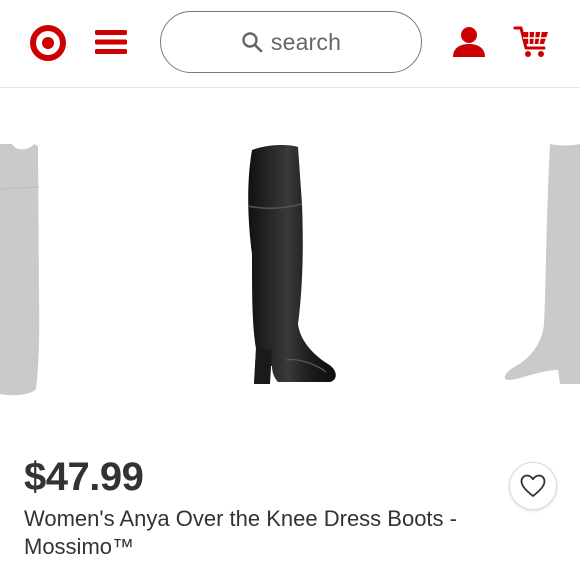 The width and height of the screenshot is (580, 580). I want to click on add-to-favorites-button, so click(533, 486).